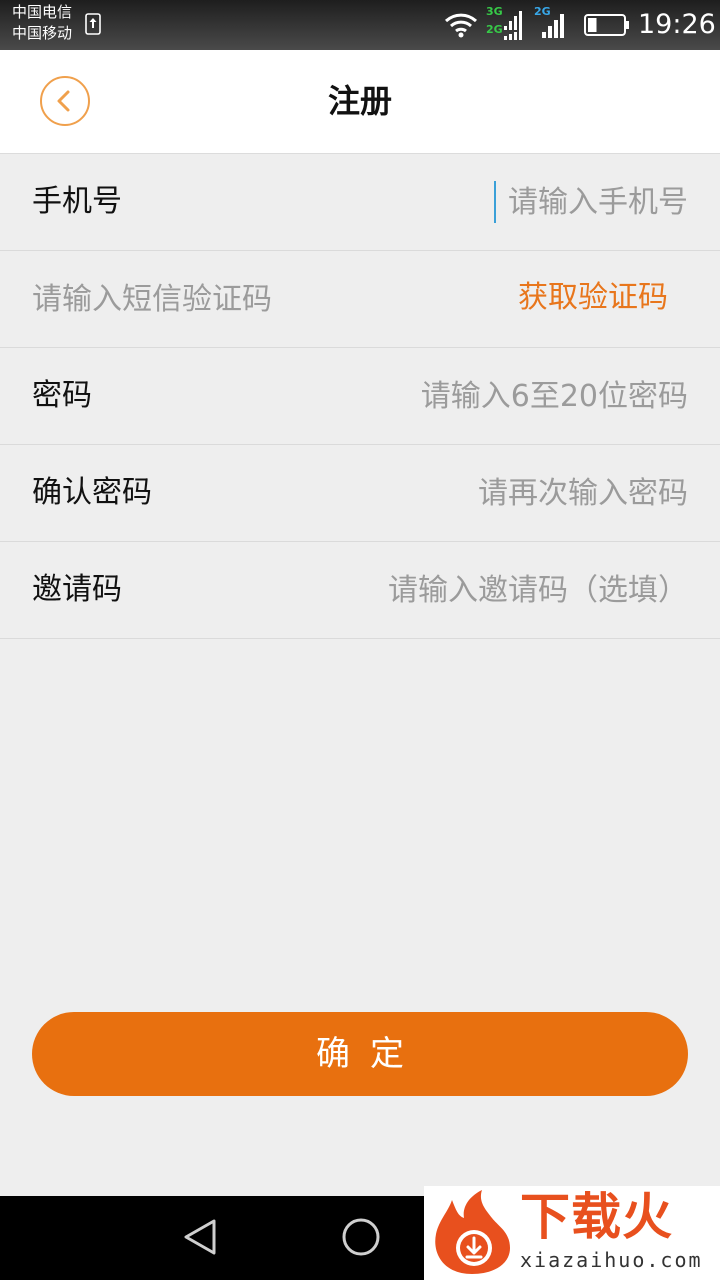  What do you see at coordinates (361, 1237) in the screenshot?
I see `home-circle-icon` at bounding box center [361, 1237].